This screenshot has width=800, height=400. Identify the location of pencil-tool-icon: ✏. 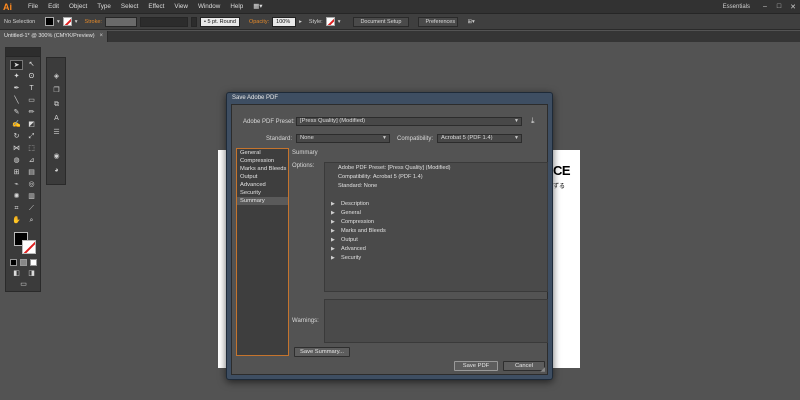
(31, 113).